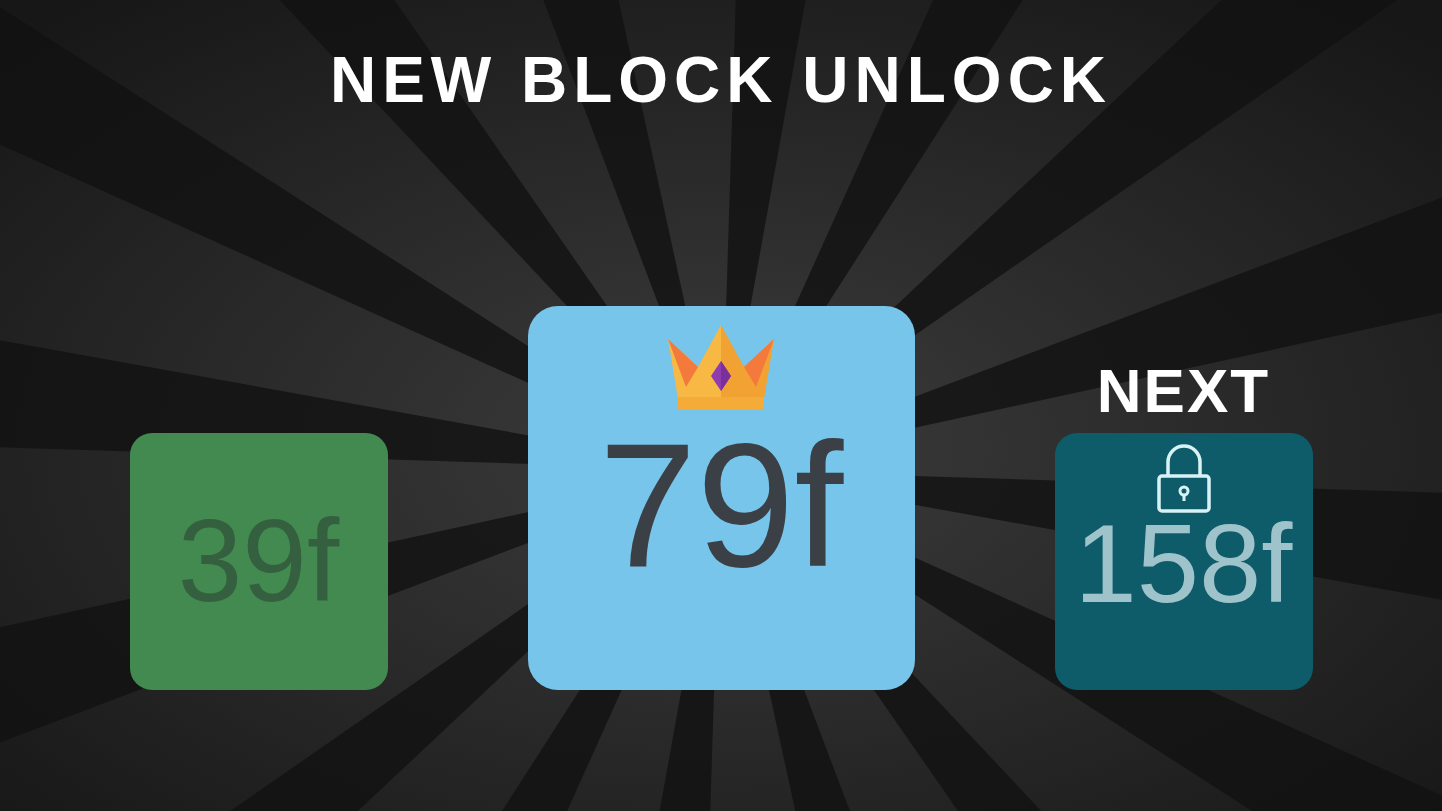  What do you see at coordinates (1183, 564) in the screenshot?
I see `block-value: 158f` at bounding box center [1183, 564].